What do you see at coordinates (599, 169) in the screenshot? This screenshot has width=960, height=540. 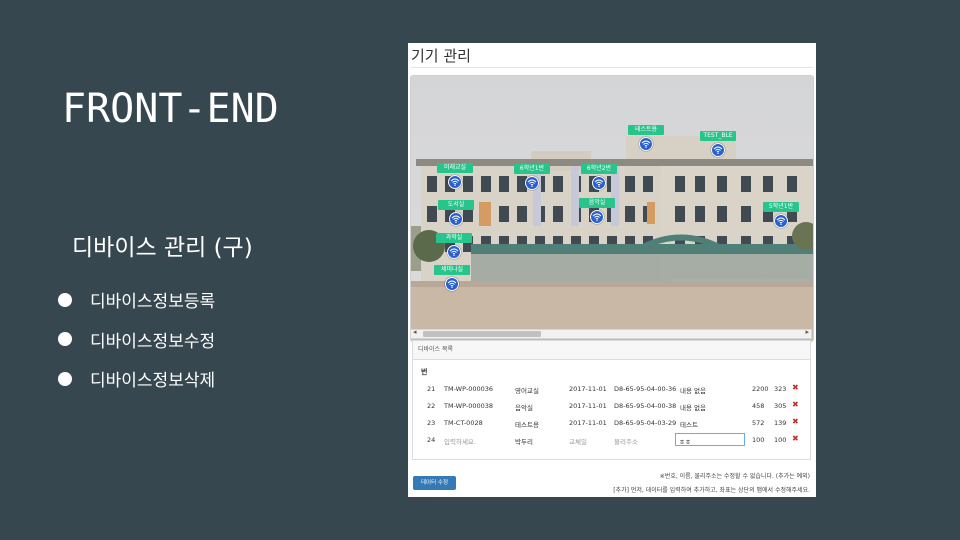 I see `map-label: 6학년2반` at bounding box center [599, 169].